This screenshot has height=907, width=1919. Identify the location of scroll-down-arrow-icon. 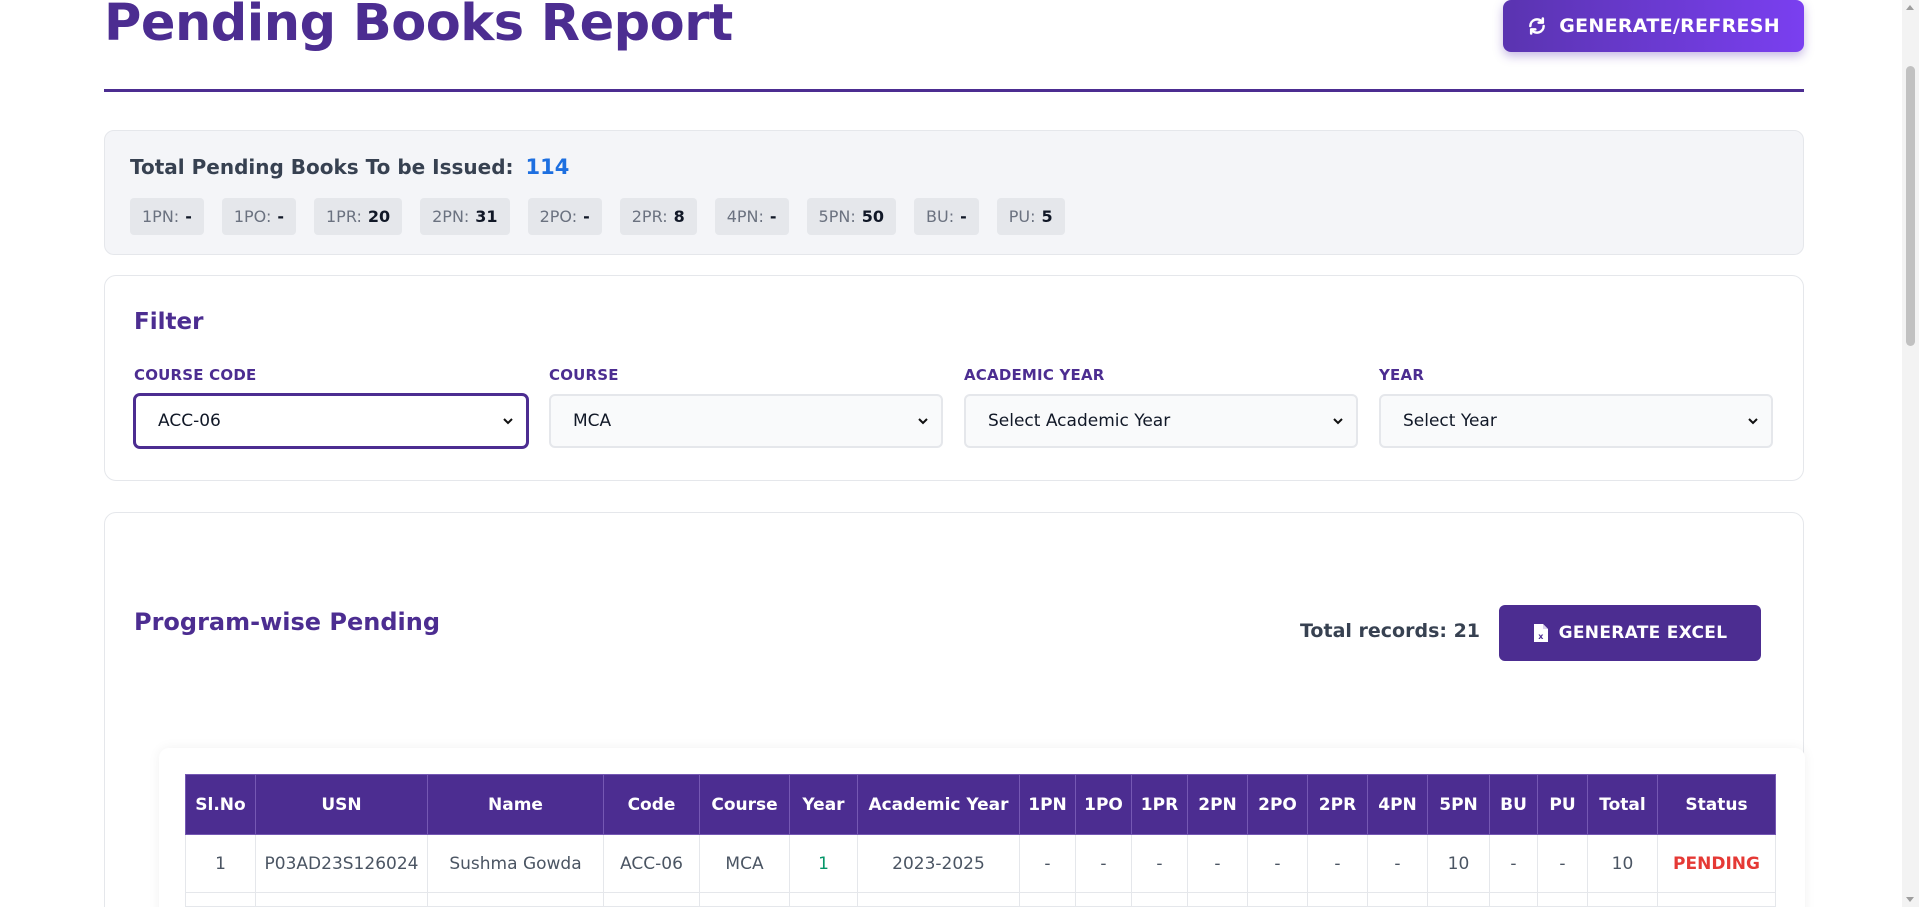
(1910, 899).